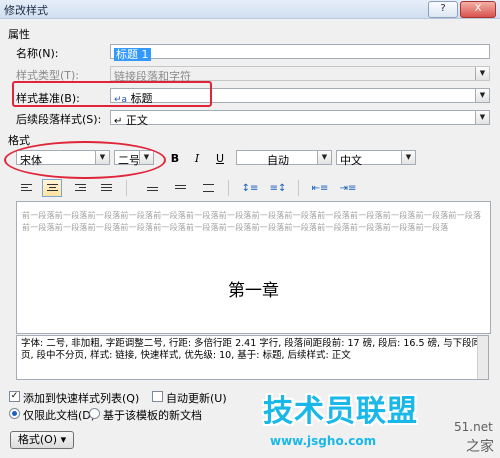  I want to click on decrease-indent-icon: ⇤≡, so click(320, 188).